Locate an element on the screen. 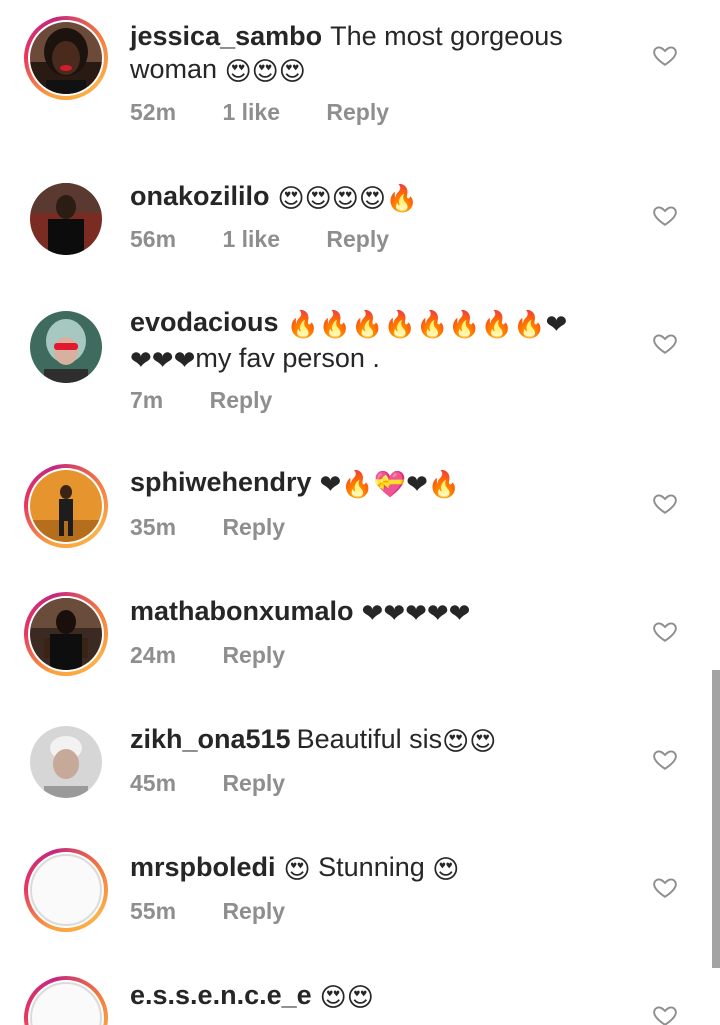 Image resolution: width=720 pixels, height=1025 pixels. comment-time: 55m is located at coordinates (153, 911).